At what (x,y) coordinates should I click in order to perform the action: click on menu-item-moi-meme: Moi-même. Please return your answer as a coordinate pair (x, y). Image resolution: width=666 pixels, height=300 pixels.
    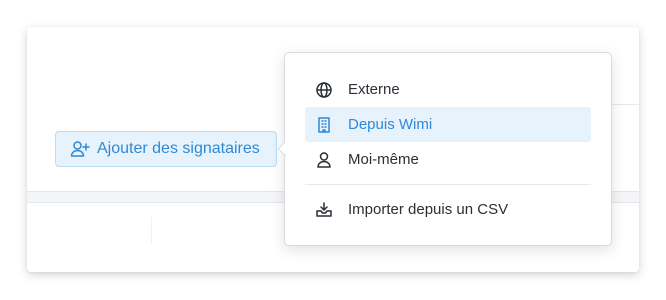
    Looking at the image, I should click on (448, 159).